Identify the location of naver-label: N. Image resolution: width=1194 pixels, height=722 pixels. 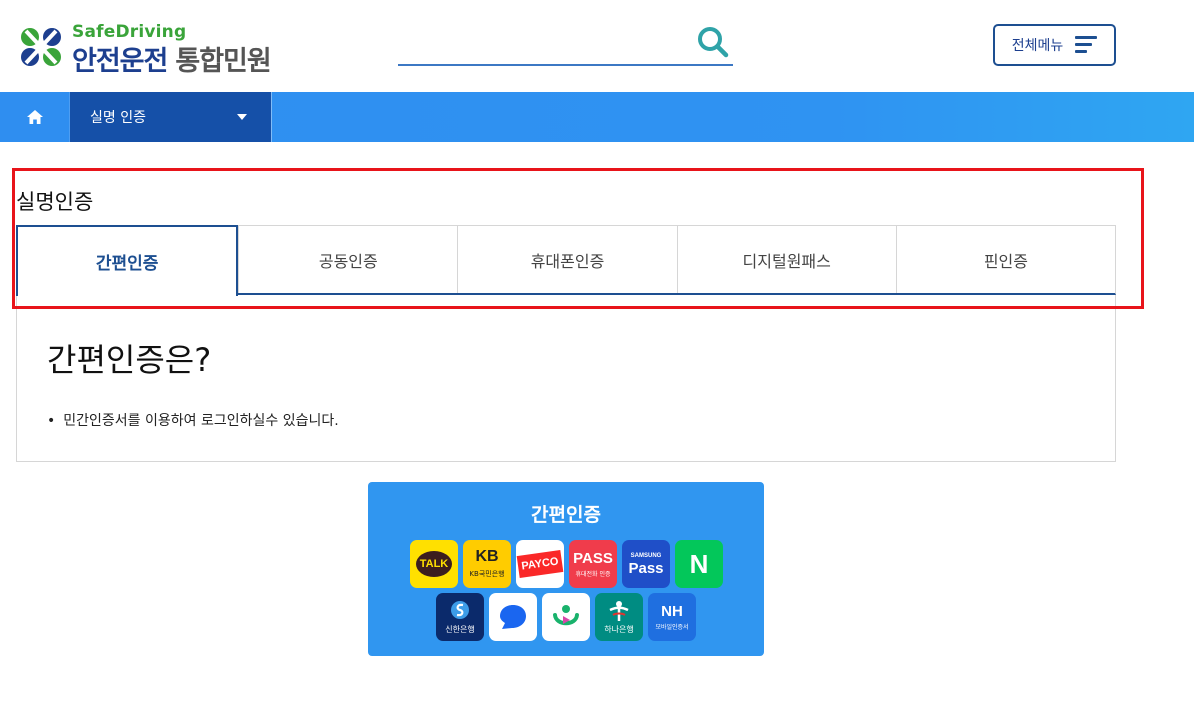
(699, 564).